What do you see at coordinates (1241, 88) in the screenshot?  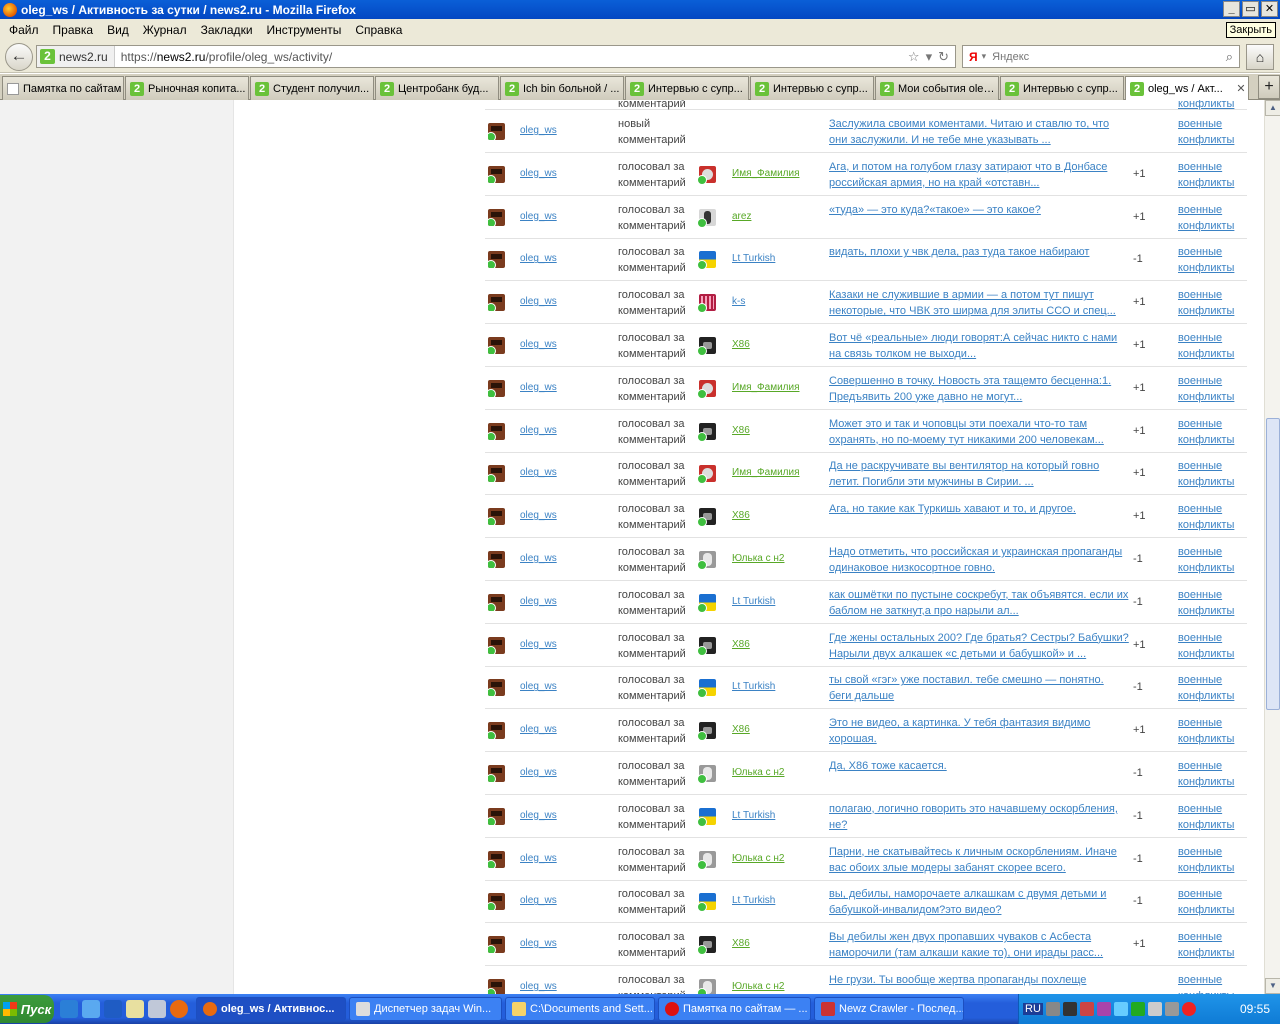 I see `tab-close-icon: ✕` at bounding box center [1241, 88].